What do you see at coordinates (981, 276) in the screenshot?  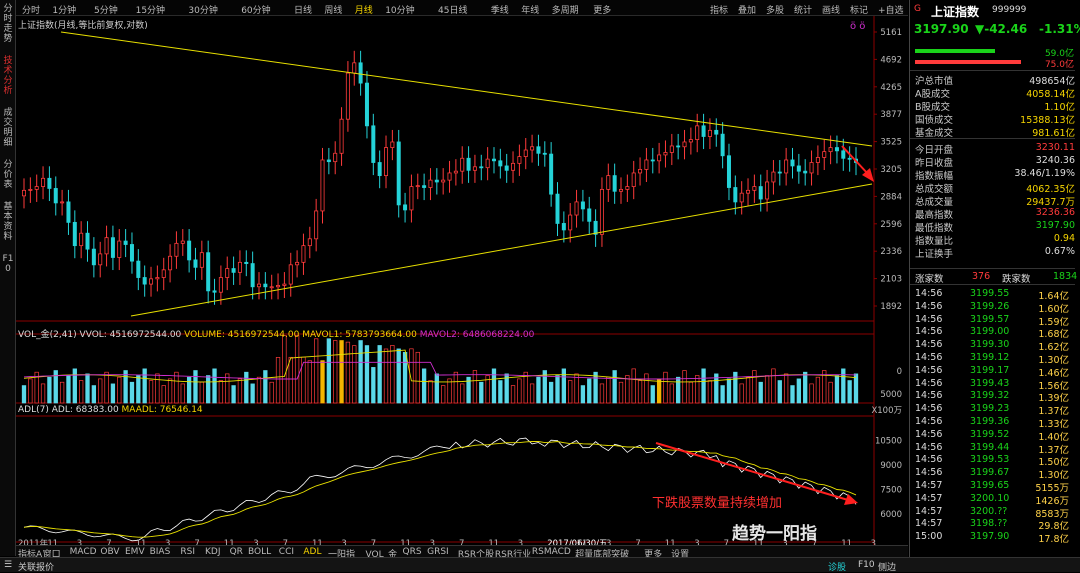 I see `up-count: 376` at bounding box center [981, 276].